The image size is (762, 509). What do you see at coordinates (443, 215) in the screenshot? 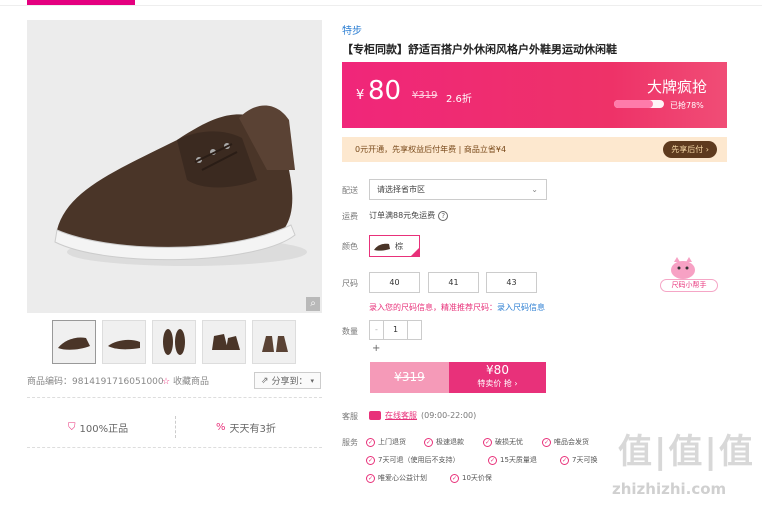
I see `help-icon: ?` at bounding box center [443, 215].